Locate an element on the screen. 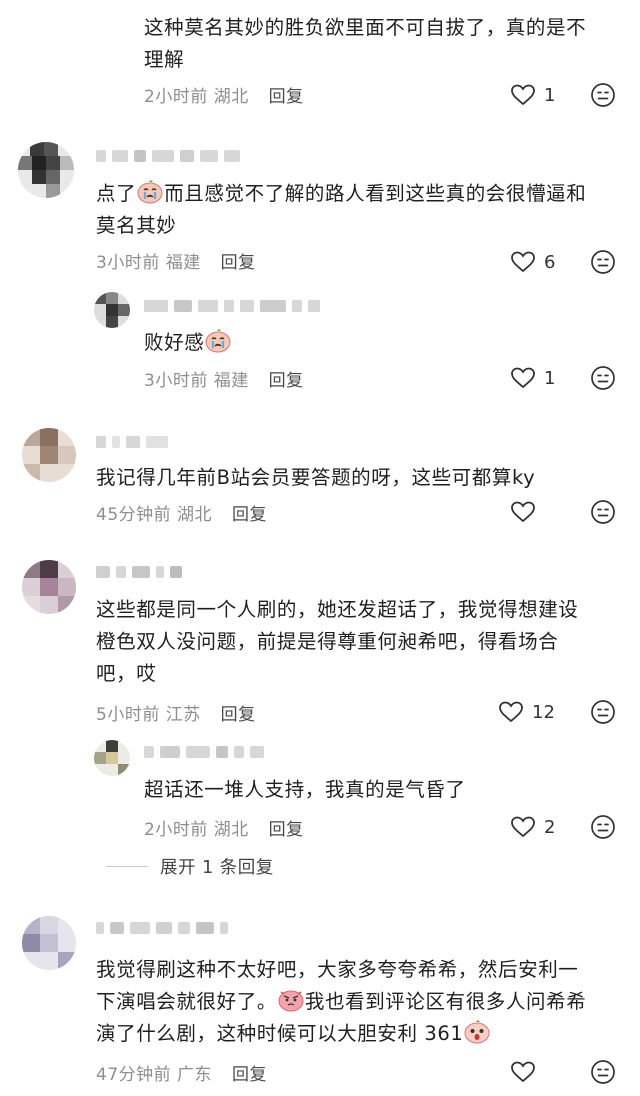  comment-meta: 3小时前 福建 回复 is located at coordinates (176, 263).